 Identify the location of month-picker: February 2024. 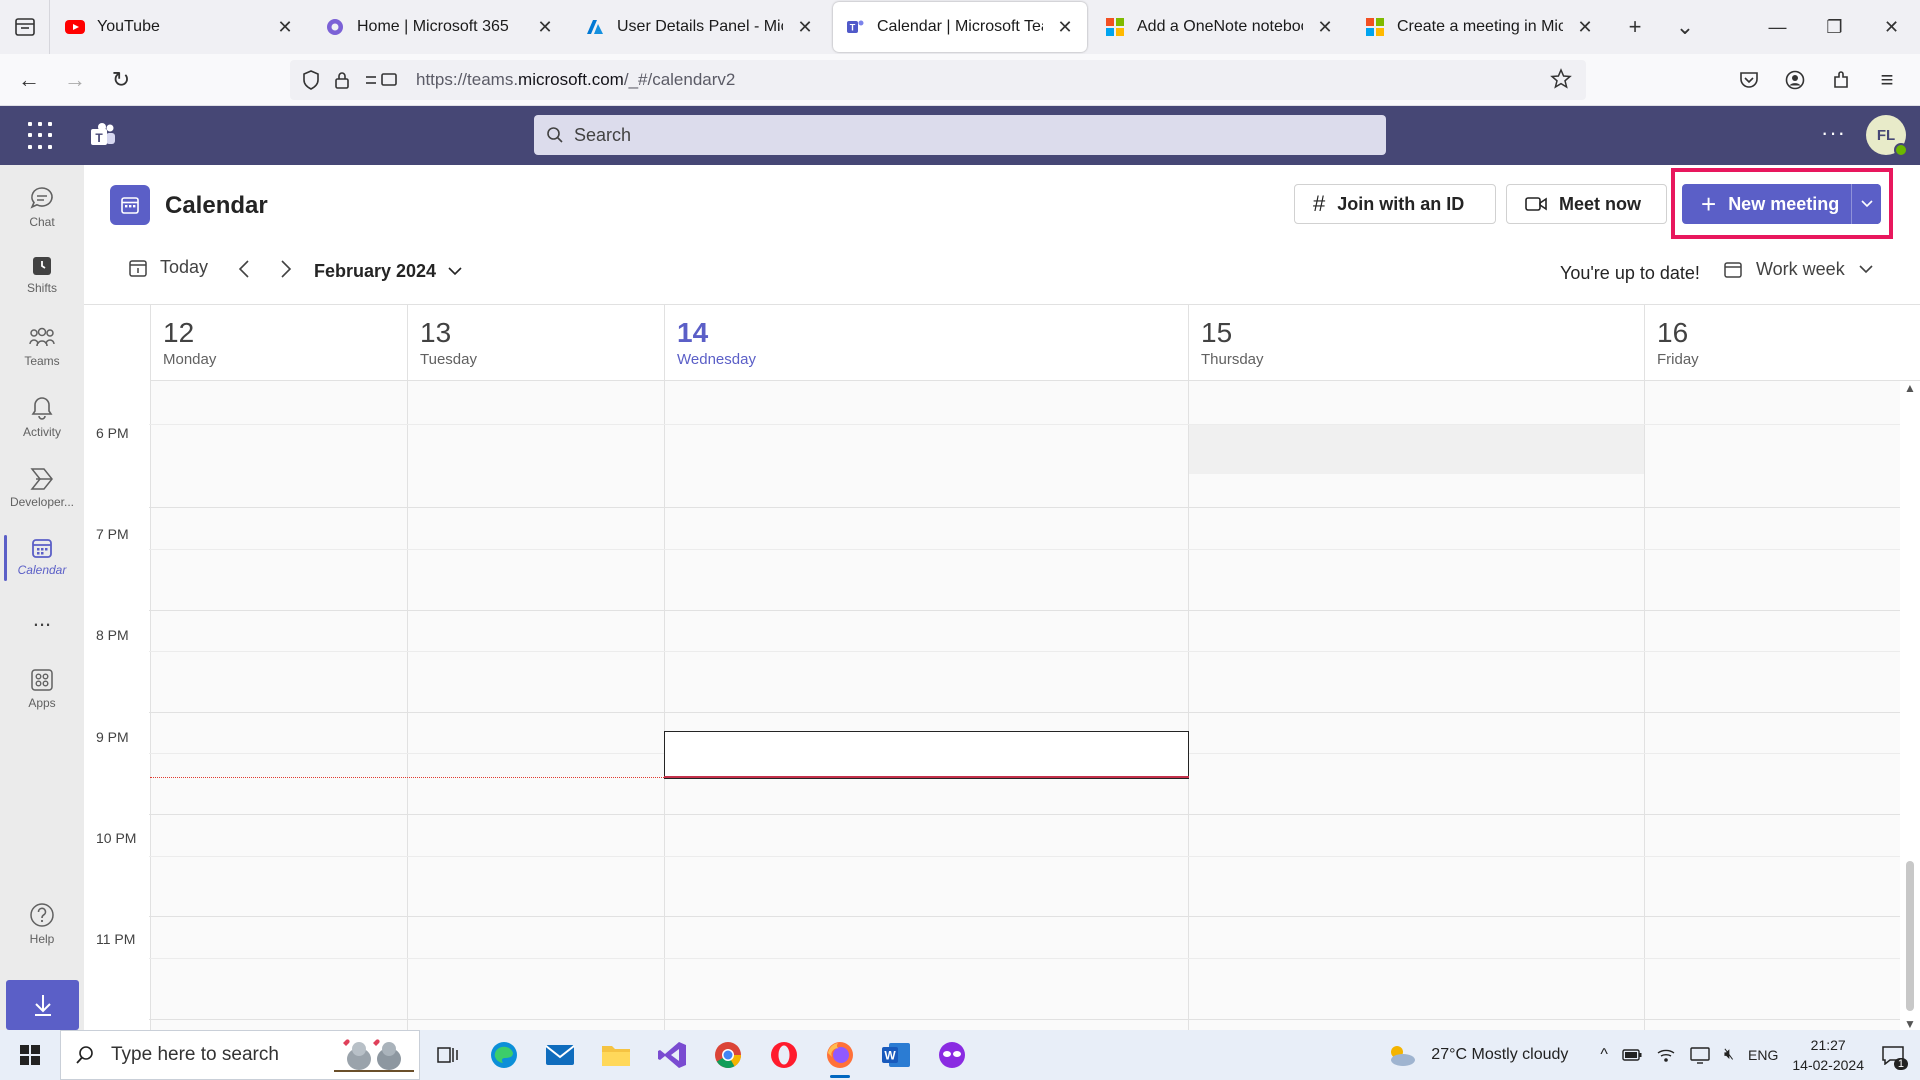
(388, 271).